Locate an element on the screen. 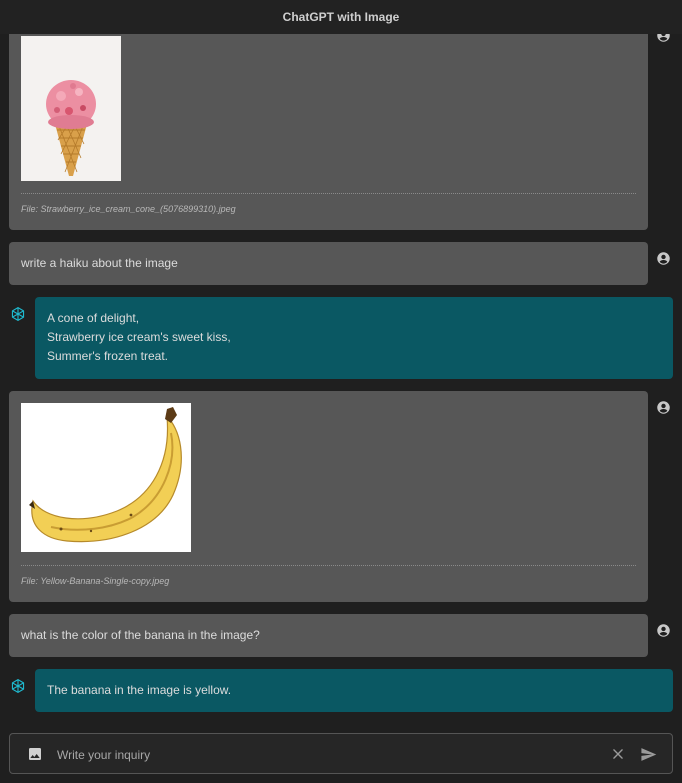 The height and width of the screenshot is (783, 682). haiku-line: Strawberry ice cream's sweet kiss, is located at coordinates (139, 337).